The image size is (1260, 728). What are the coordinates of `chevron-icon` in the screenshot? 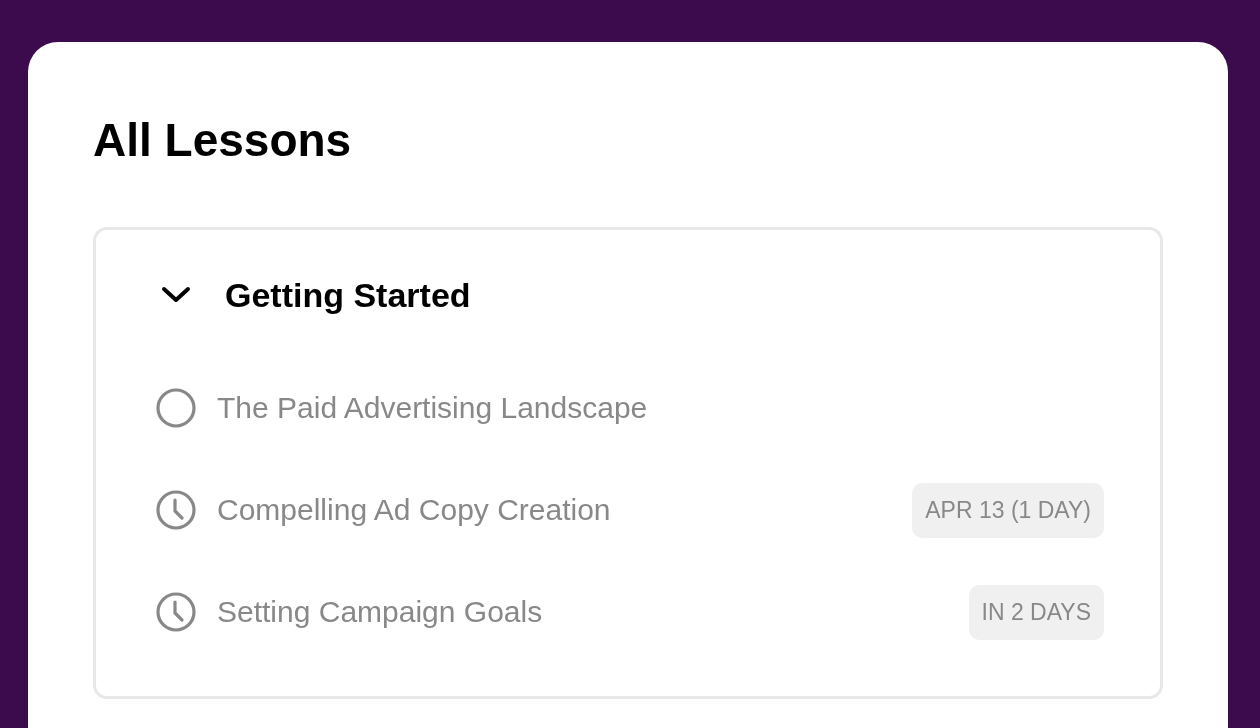 It's located at (176, 295).